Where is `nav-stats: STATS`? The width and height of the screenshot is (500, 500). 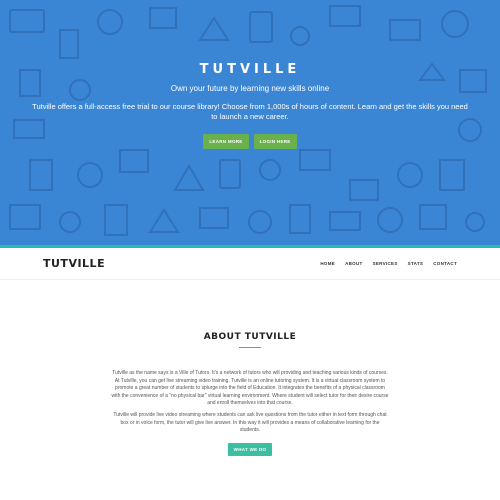 nav-stats: STATS is located at coordinates (416, 263).